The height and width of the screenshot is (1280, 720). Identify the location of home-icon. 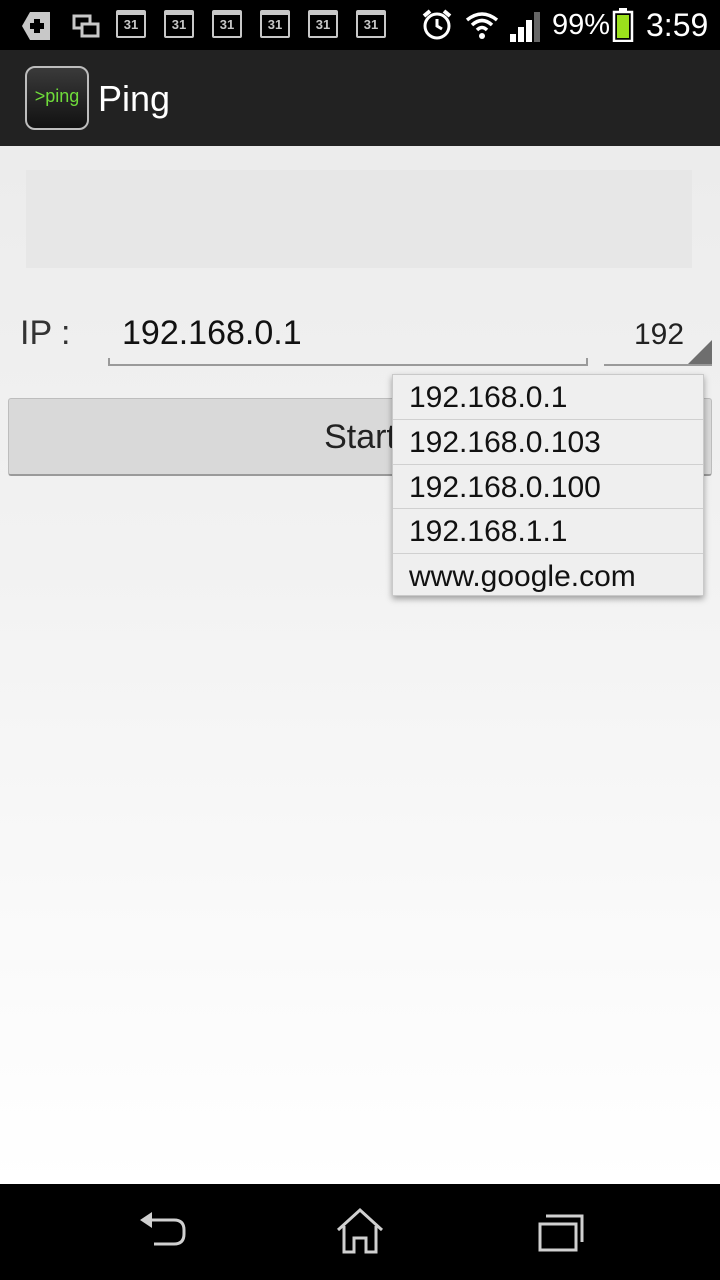
(362, 1232).